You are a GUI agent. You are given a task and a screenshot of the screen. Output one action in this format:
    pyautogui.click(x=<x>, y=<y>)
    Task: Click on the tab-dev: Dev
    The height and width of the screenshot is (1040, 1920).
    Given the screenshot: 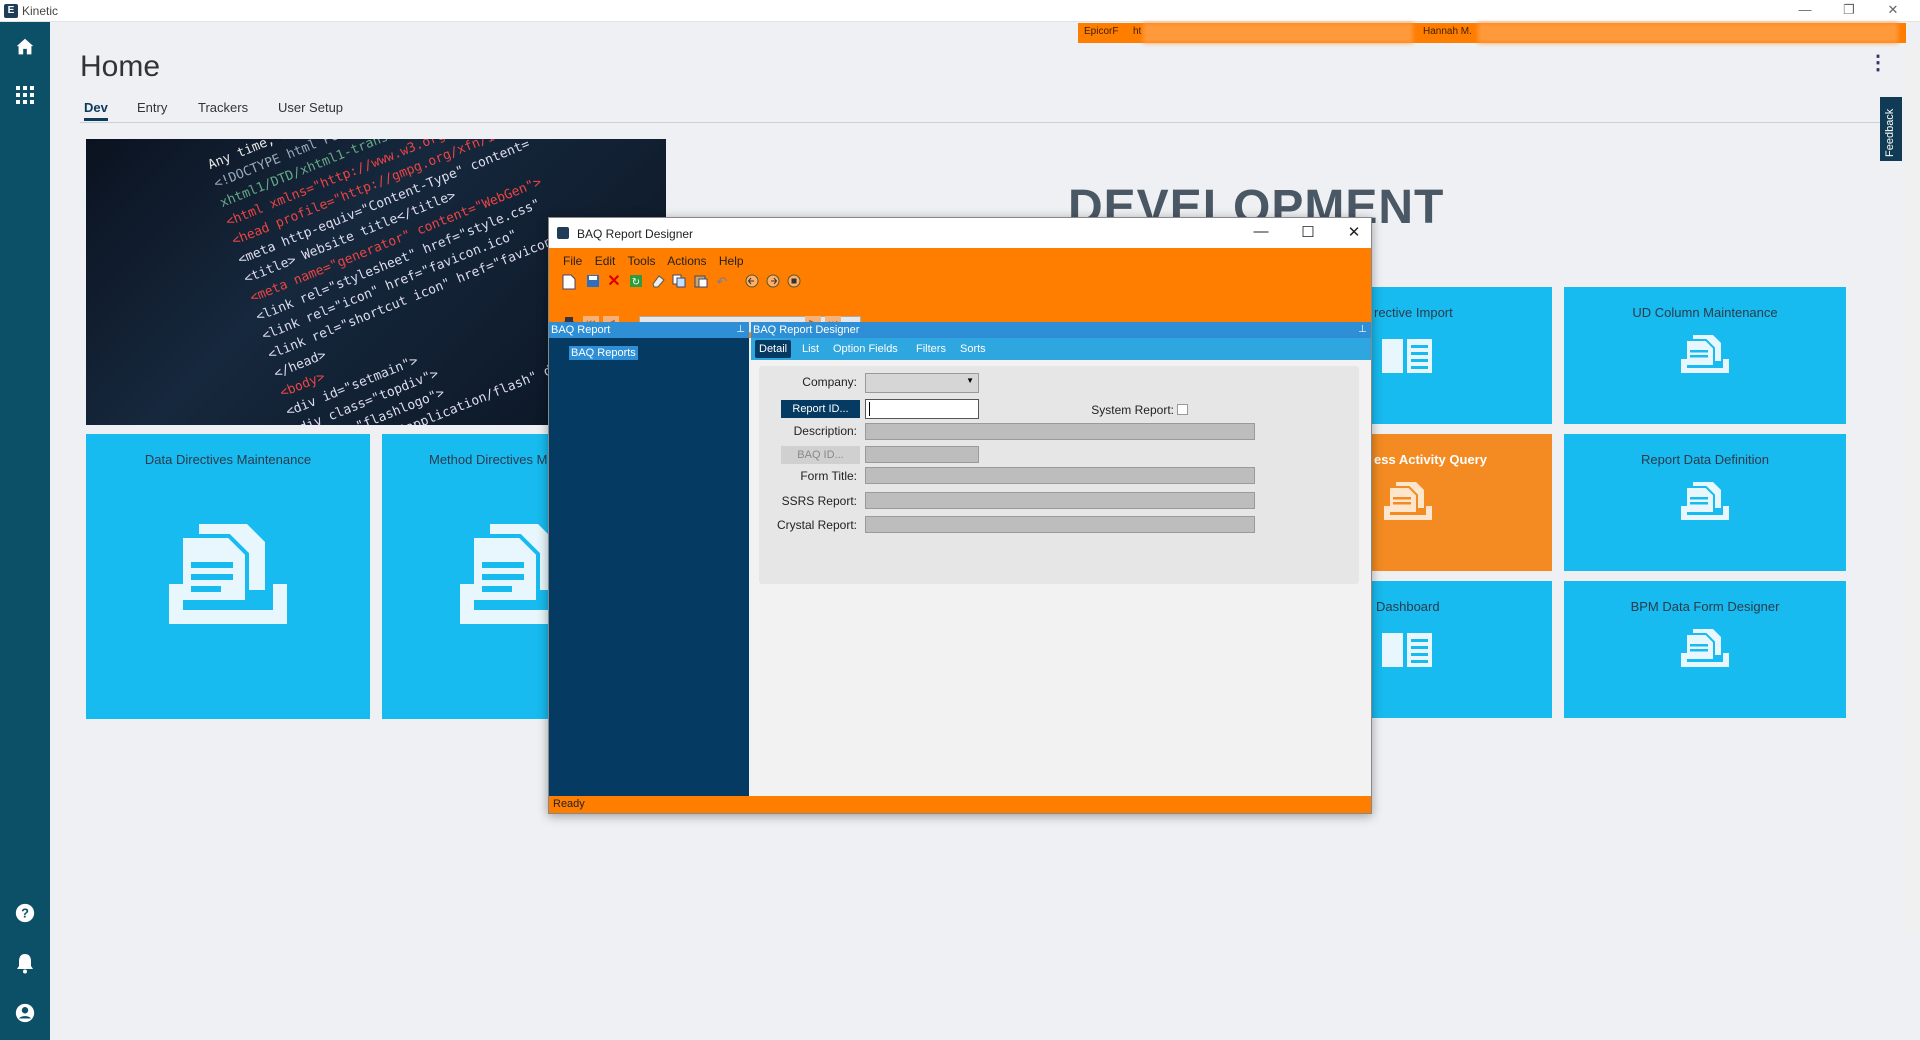 What is the action you would take?
    pyautogui.click(x=96, y=110)
    